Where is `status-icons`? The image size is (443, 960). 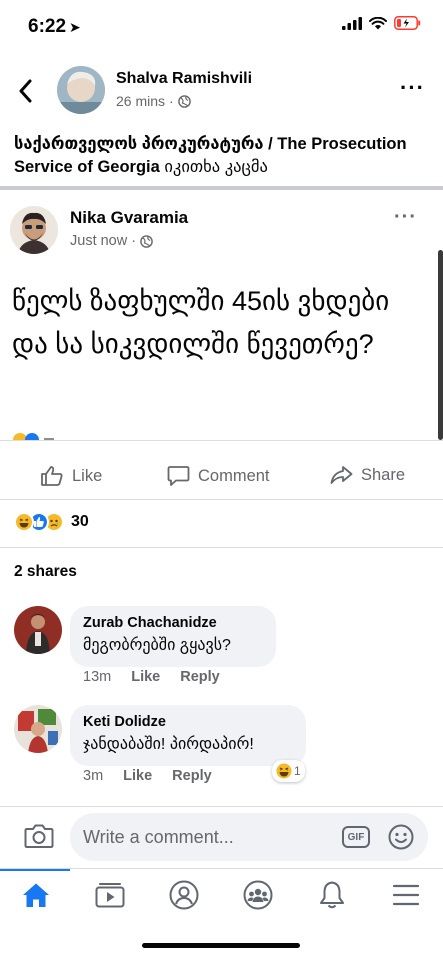 status-icons is located at coordinates (381, 23).